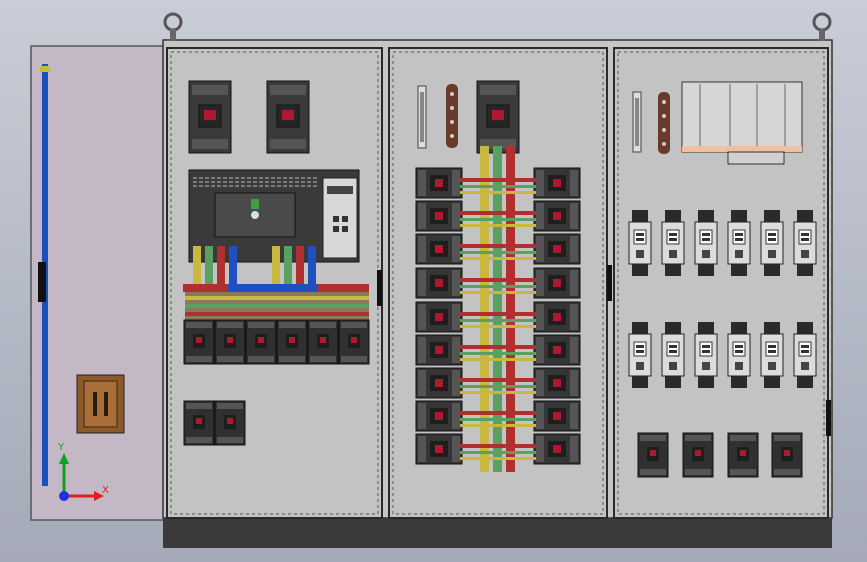 The height and width of the screenshot is (562, 867). Describe the element at coordinates (98, 283) in the screenshot. I see `left-door` at that location.